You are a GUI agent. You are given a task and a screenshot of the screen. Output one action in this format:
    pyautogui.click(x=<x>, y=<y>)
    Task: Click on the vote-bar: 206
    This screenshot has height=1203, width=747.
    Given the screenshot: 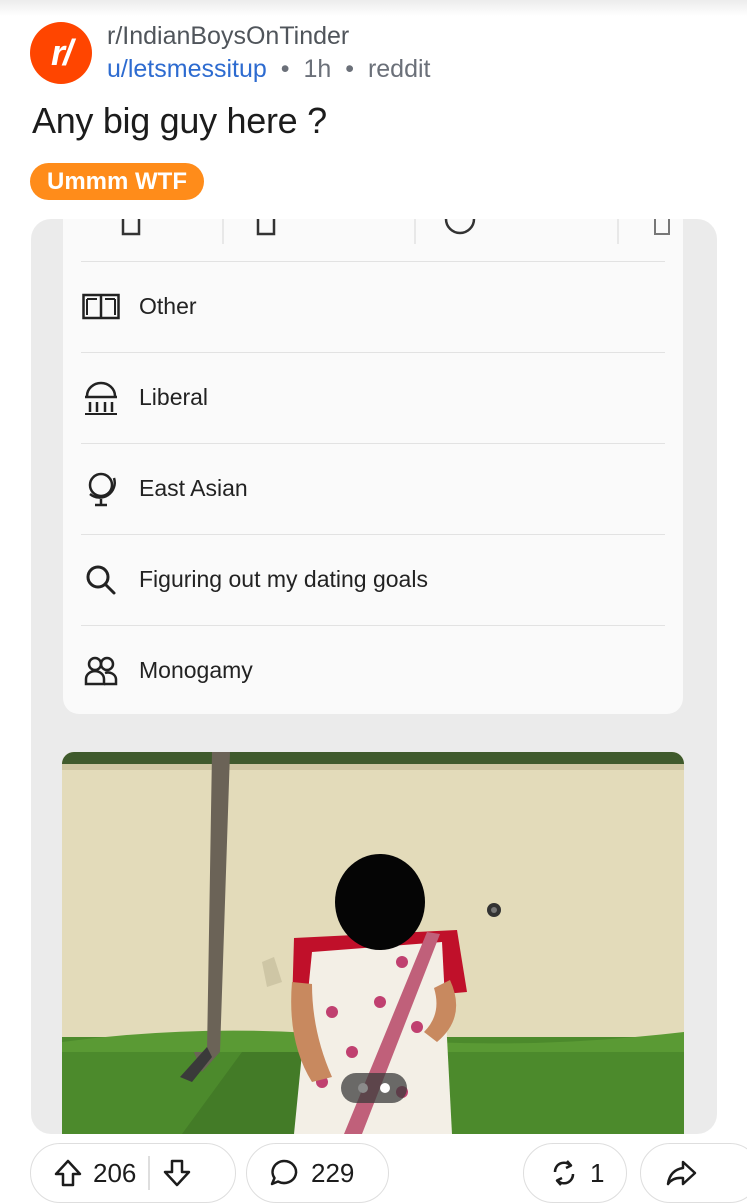 What is the action you would take?
    pyautogui.click(x=133, y=1173)
    